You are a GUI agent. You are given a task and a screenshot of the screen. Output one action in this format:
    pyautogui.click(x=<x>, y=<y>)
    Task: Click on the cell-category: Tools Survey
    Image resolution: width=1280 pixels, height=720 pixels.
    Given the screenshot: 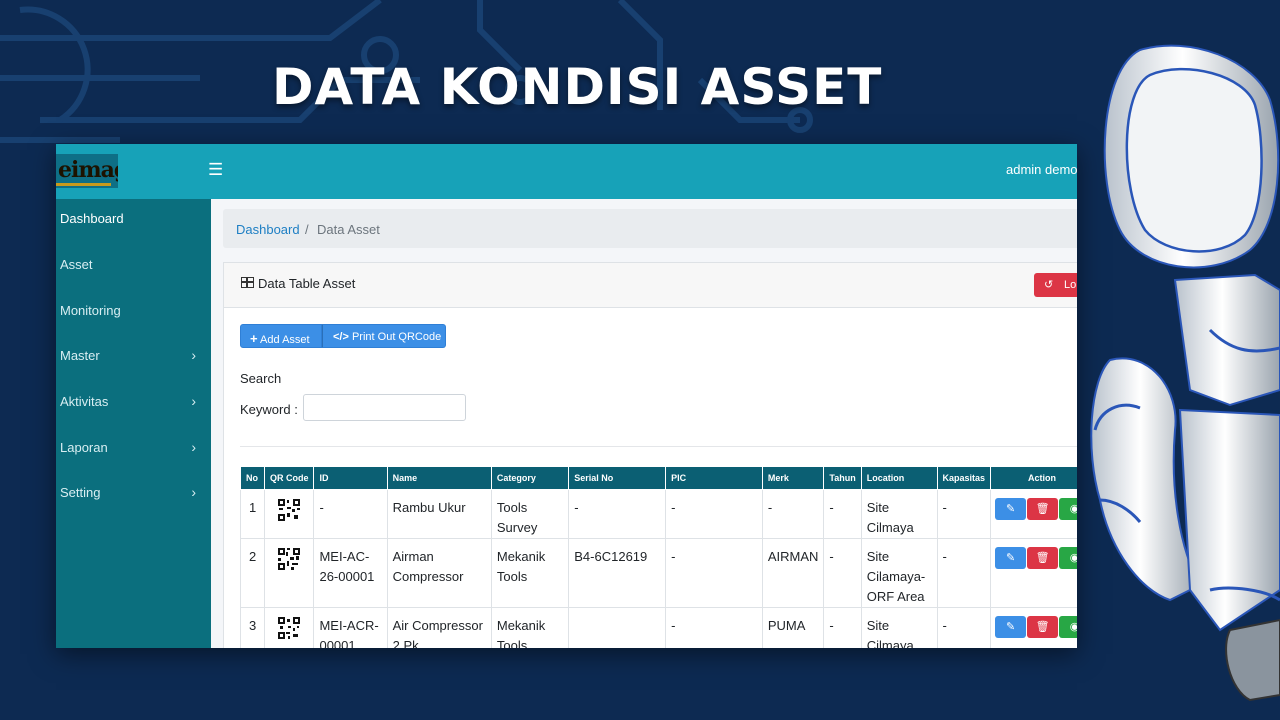 What is the action you would take?
    pyautogui.click(x=530, y=514)
    